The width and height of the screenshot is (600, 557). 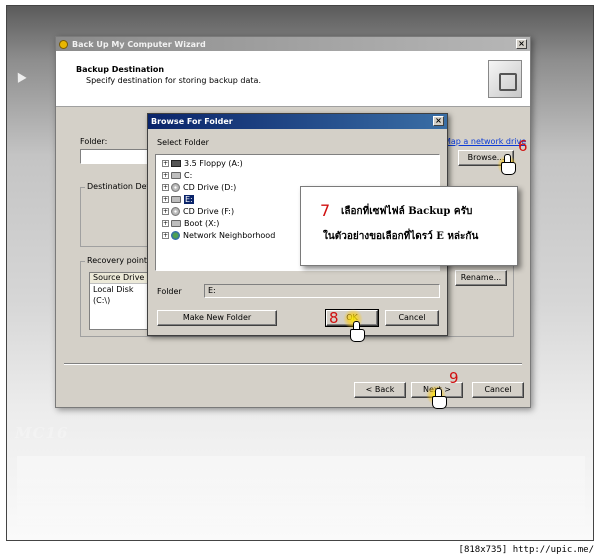 What do you see at coordinates (521, 44) in the screenshot?
I see `wizard-close-button: ×` at bounding box center [521, 44].